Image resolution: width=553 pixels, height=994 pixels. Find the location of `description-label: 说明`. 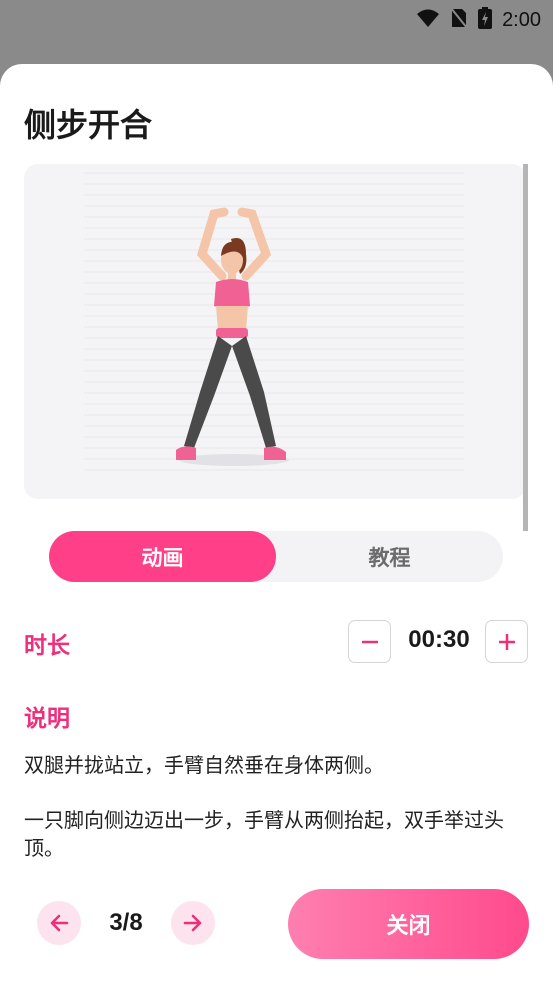

description-label: 说明 is located at coordinates (47, 719).